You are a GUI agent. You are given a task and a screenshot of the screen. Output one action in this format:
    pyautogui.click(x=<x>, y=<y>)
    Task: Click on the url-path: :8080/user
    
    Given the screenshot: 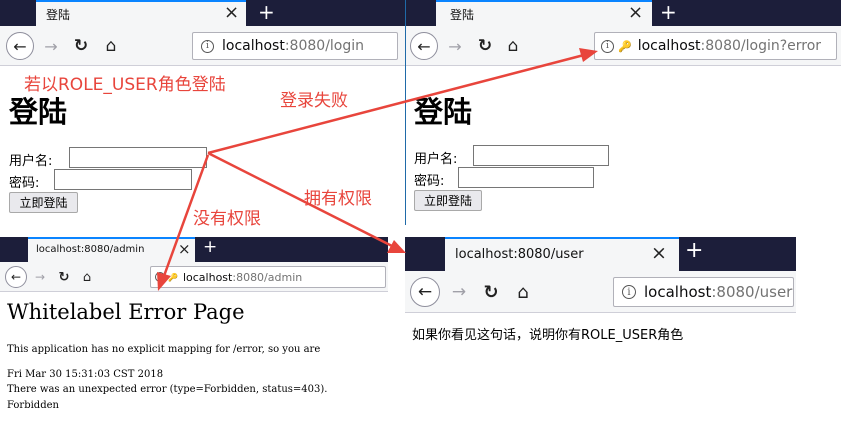 What is the action you would take?
    pyautogui.click(x=752, y=292)
    